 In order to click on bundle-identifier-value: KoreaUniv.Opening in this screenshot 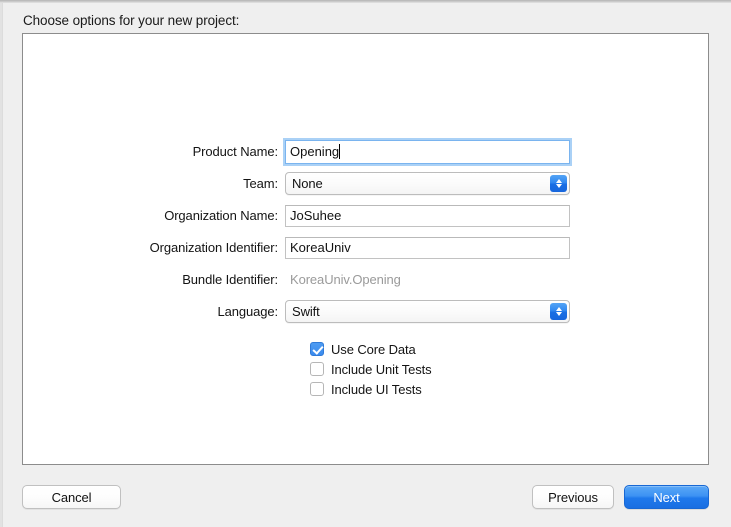, I will do `click(345, 279)`.